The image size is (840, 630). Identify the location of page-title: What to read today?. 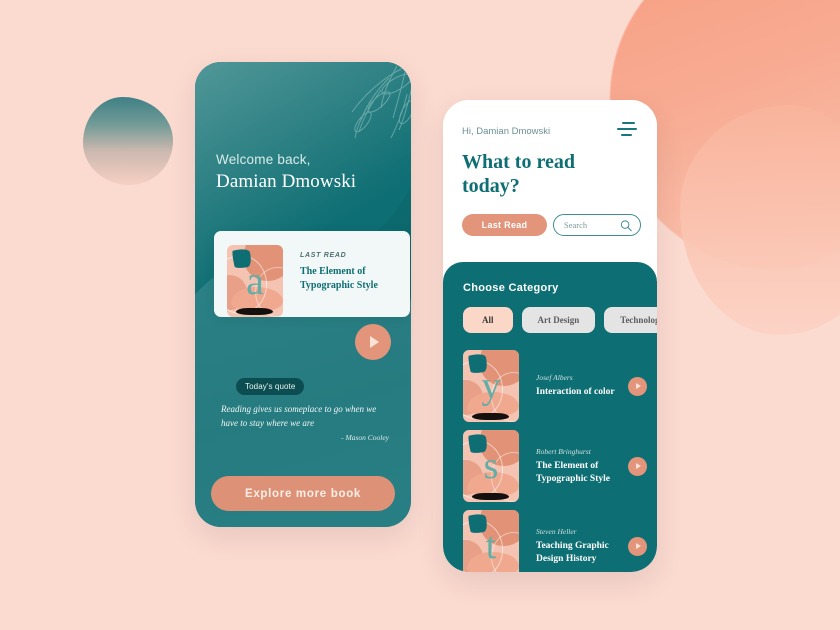
(518, 174).